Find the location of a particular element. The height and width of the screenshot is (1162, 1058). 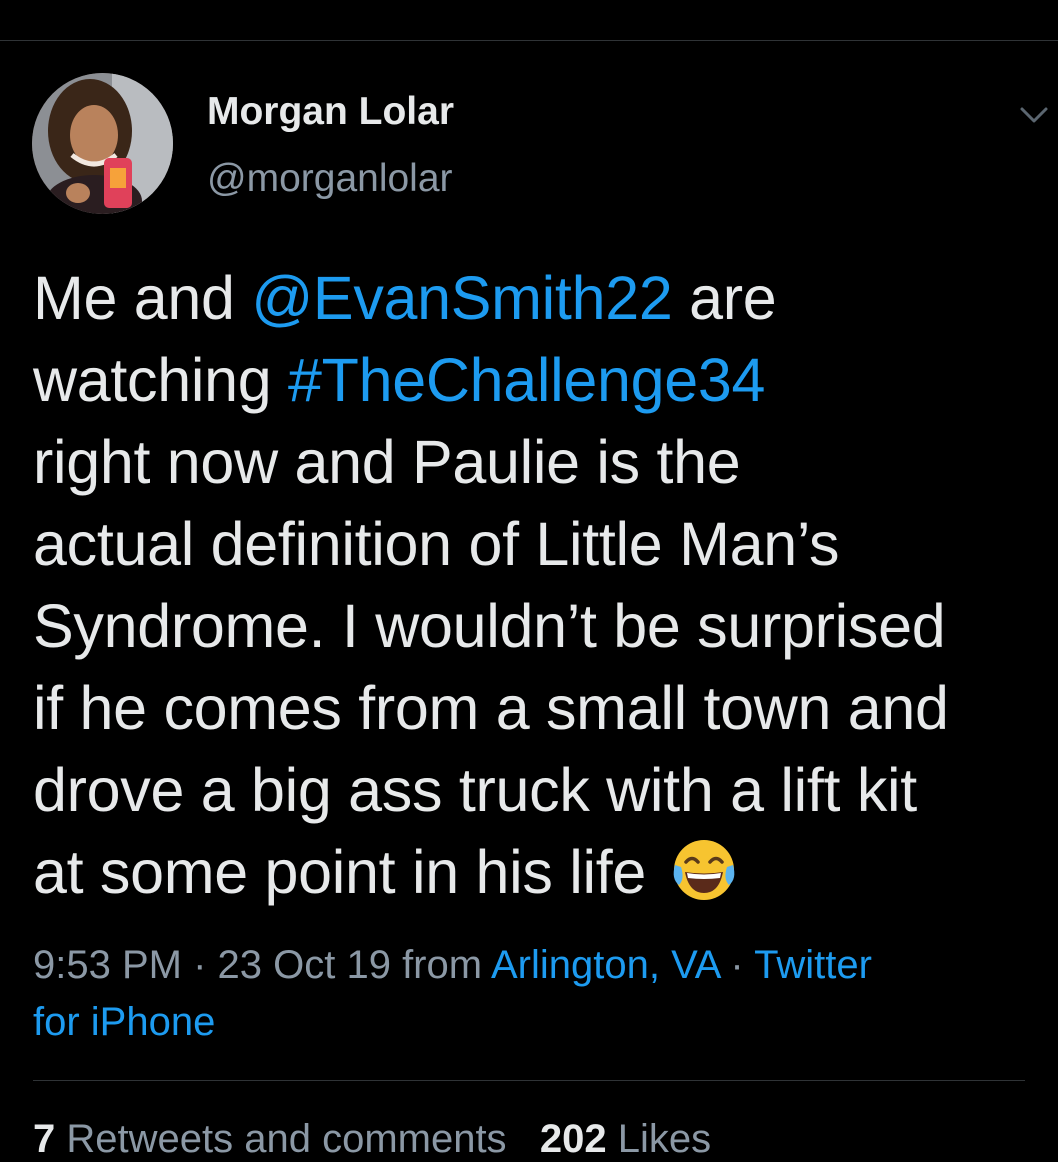

tweet-line: drove a big ass truck with a lift kit is located at coordinates (475, 790).